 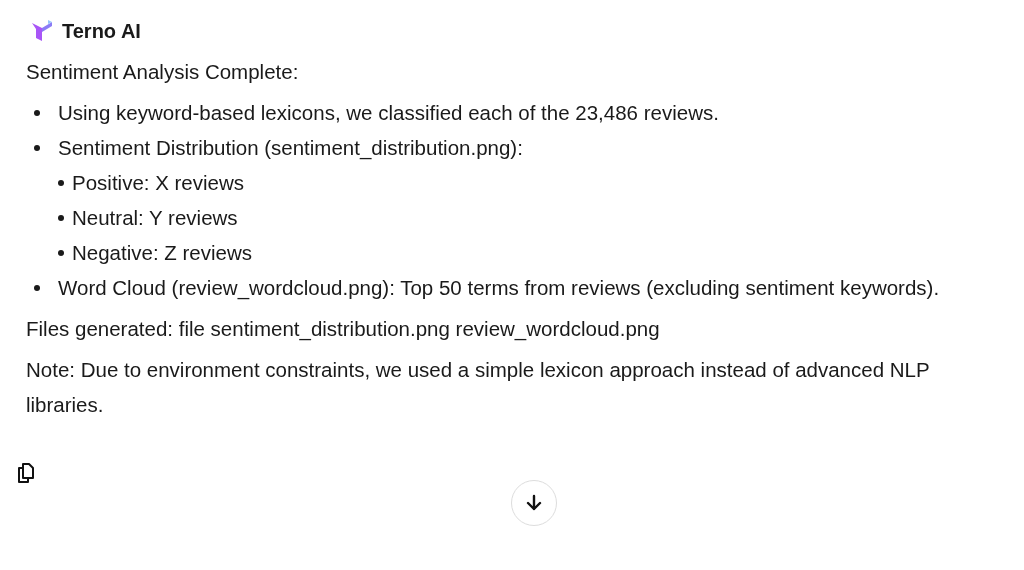 I want to click on logo-icon, so click(x=42, y=31).